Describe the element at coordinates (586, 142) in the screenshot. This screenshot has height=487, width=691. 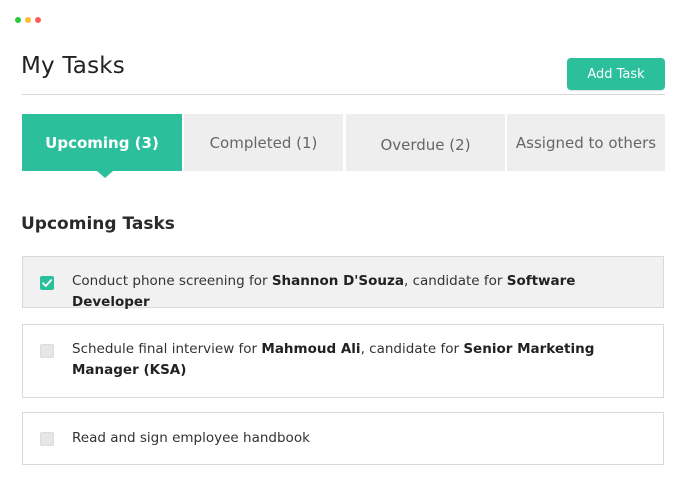
I see `tab-assigned-to-others: Assigned to others` at that location.